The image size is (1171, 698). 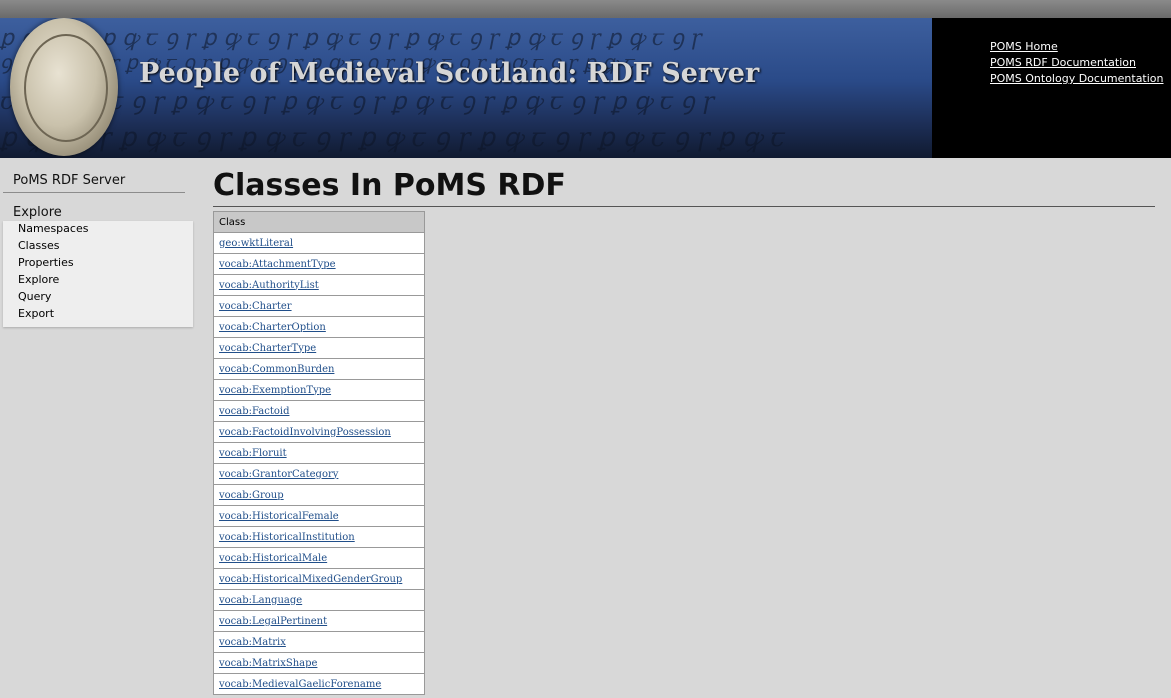 I want to click on class-cell: geo:wktLiteral, so click(x=319, y=243).